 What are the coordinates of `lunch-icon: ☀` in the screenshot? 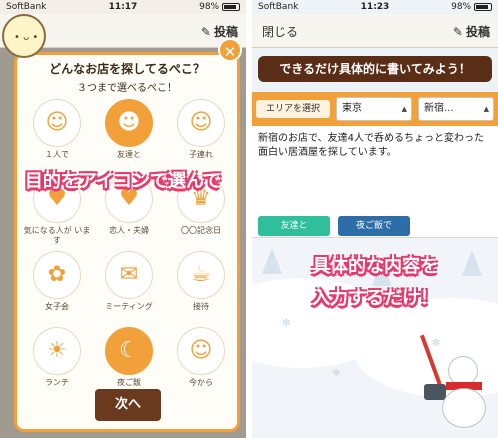 It's located at (57, 351).